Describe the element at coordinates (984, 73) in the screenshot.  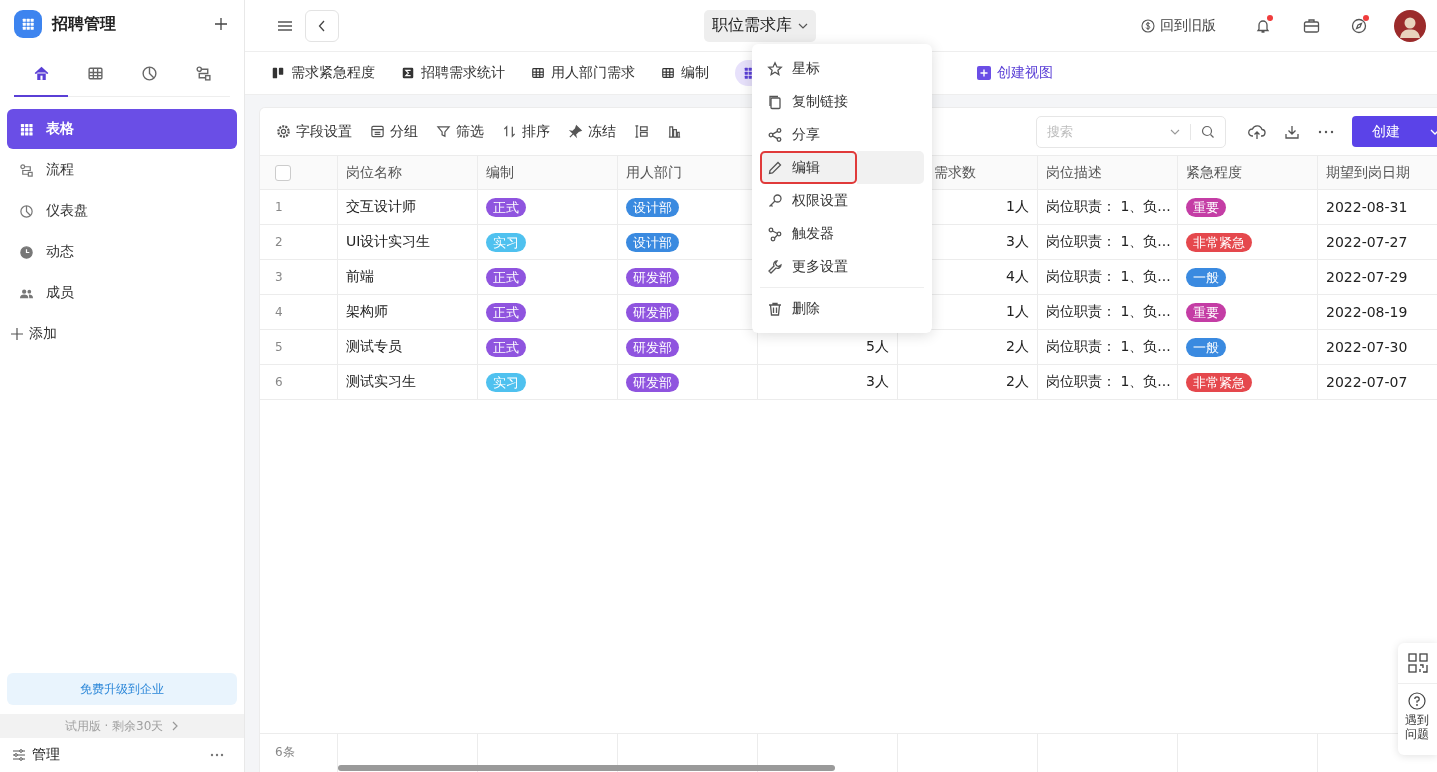
I see `plus-square-icon` at that location.